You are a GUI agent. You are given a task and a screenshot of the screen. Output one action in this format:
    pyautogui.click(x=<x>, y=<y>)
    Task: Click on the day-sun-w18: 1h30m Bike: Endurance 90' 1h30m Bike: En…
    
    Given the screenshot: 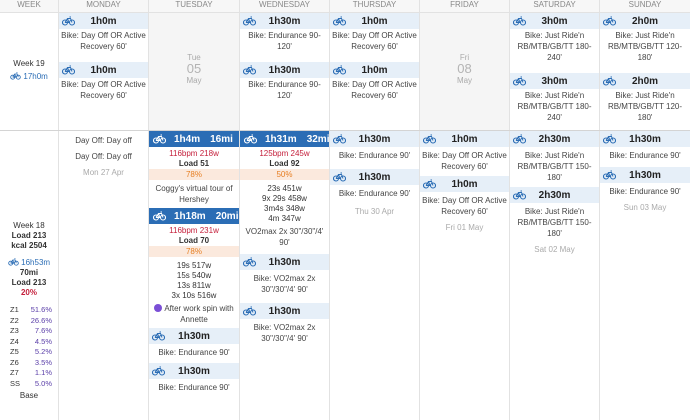 What is the action you would take?
    pyautogui.click(x=645, y=275)
    